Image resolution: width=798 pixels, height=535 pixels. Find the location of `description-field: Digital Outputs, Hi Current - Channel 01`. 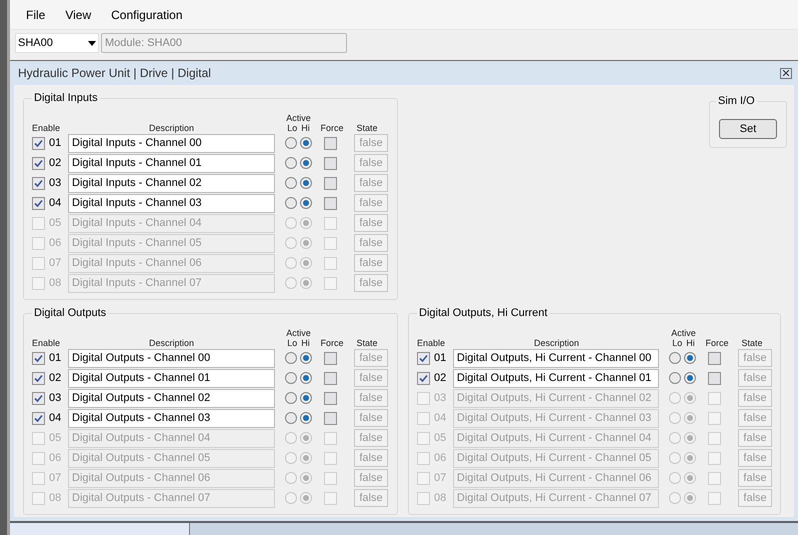

description-field: Digital Outputs, Hi Current - Channel 01 is located at coordinates (556, 378).